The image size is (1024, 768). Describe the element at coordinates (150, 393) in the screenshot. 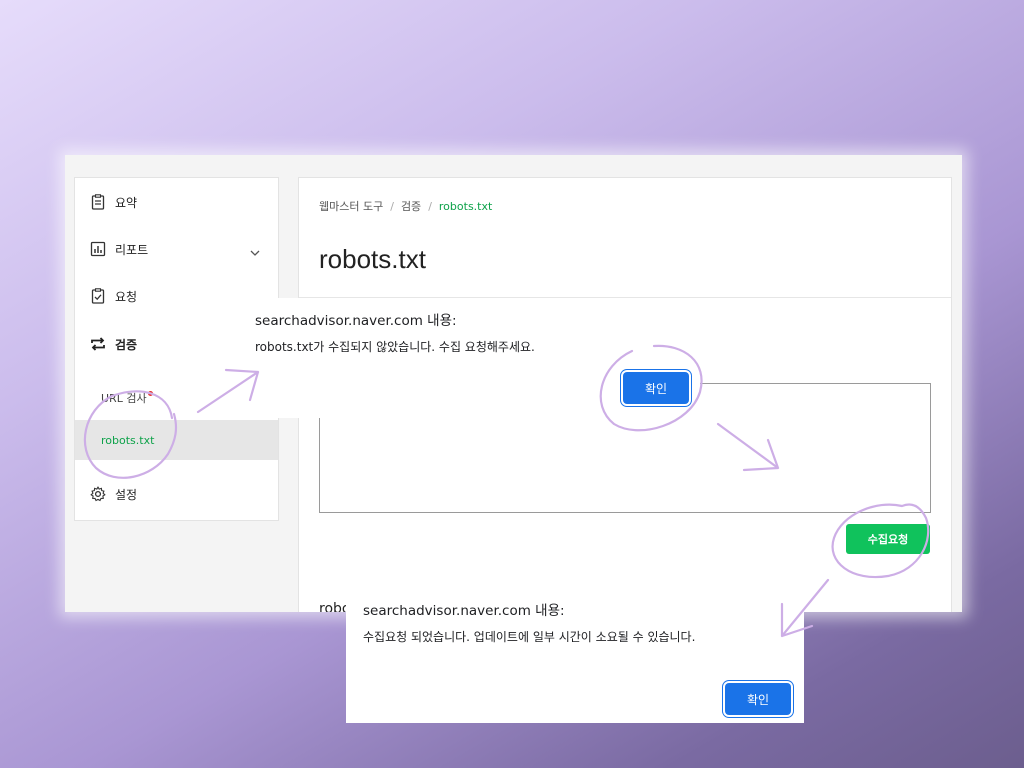

I see `notification-dot` at that location.